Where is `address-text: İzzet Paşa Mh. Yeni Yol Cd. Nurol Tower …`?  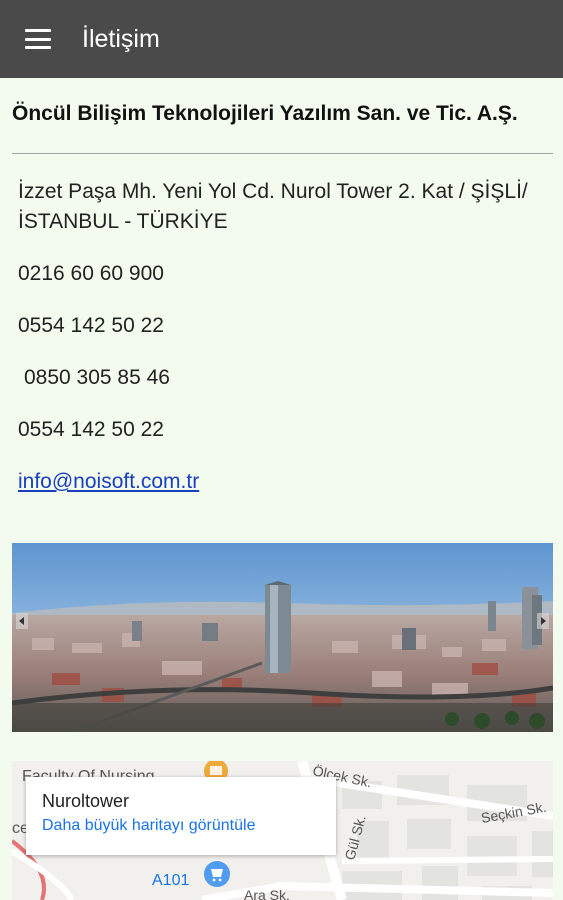
address-text: İzzet Paşa Mh. Yeni Yol Cd. Nurol Tower … is located at coordinates (273, 206).